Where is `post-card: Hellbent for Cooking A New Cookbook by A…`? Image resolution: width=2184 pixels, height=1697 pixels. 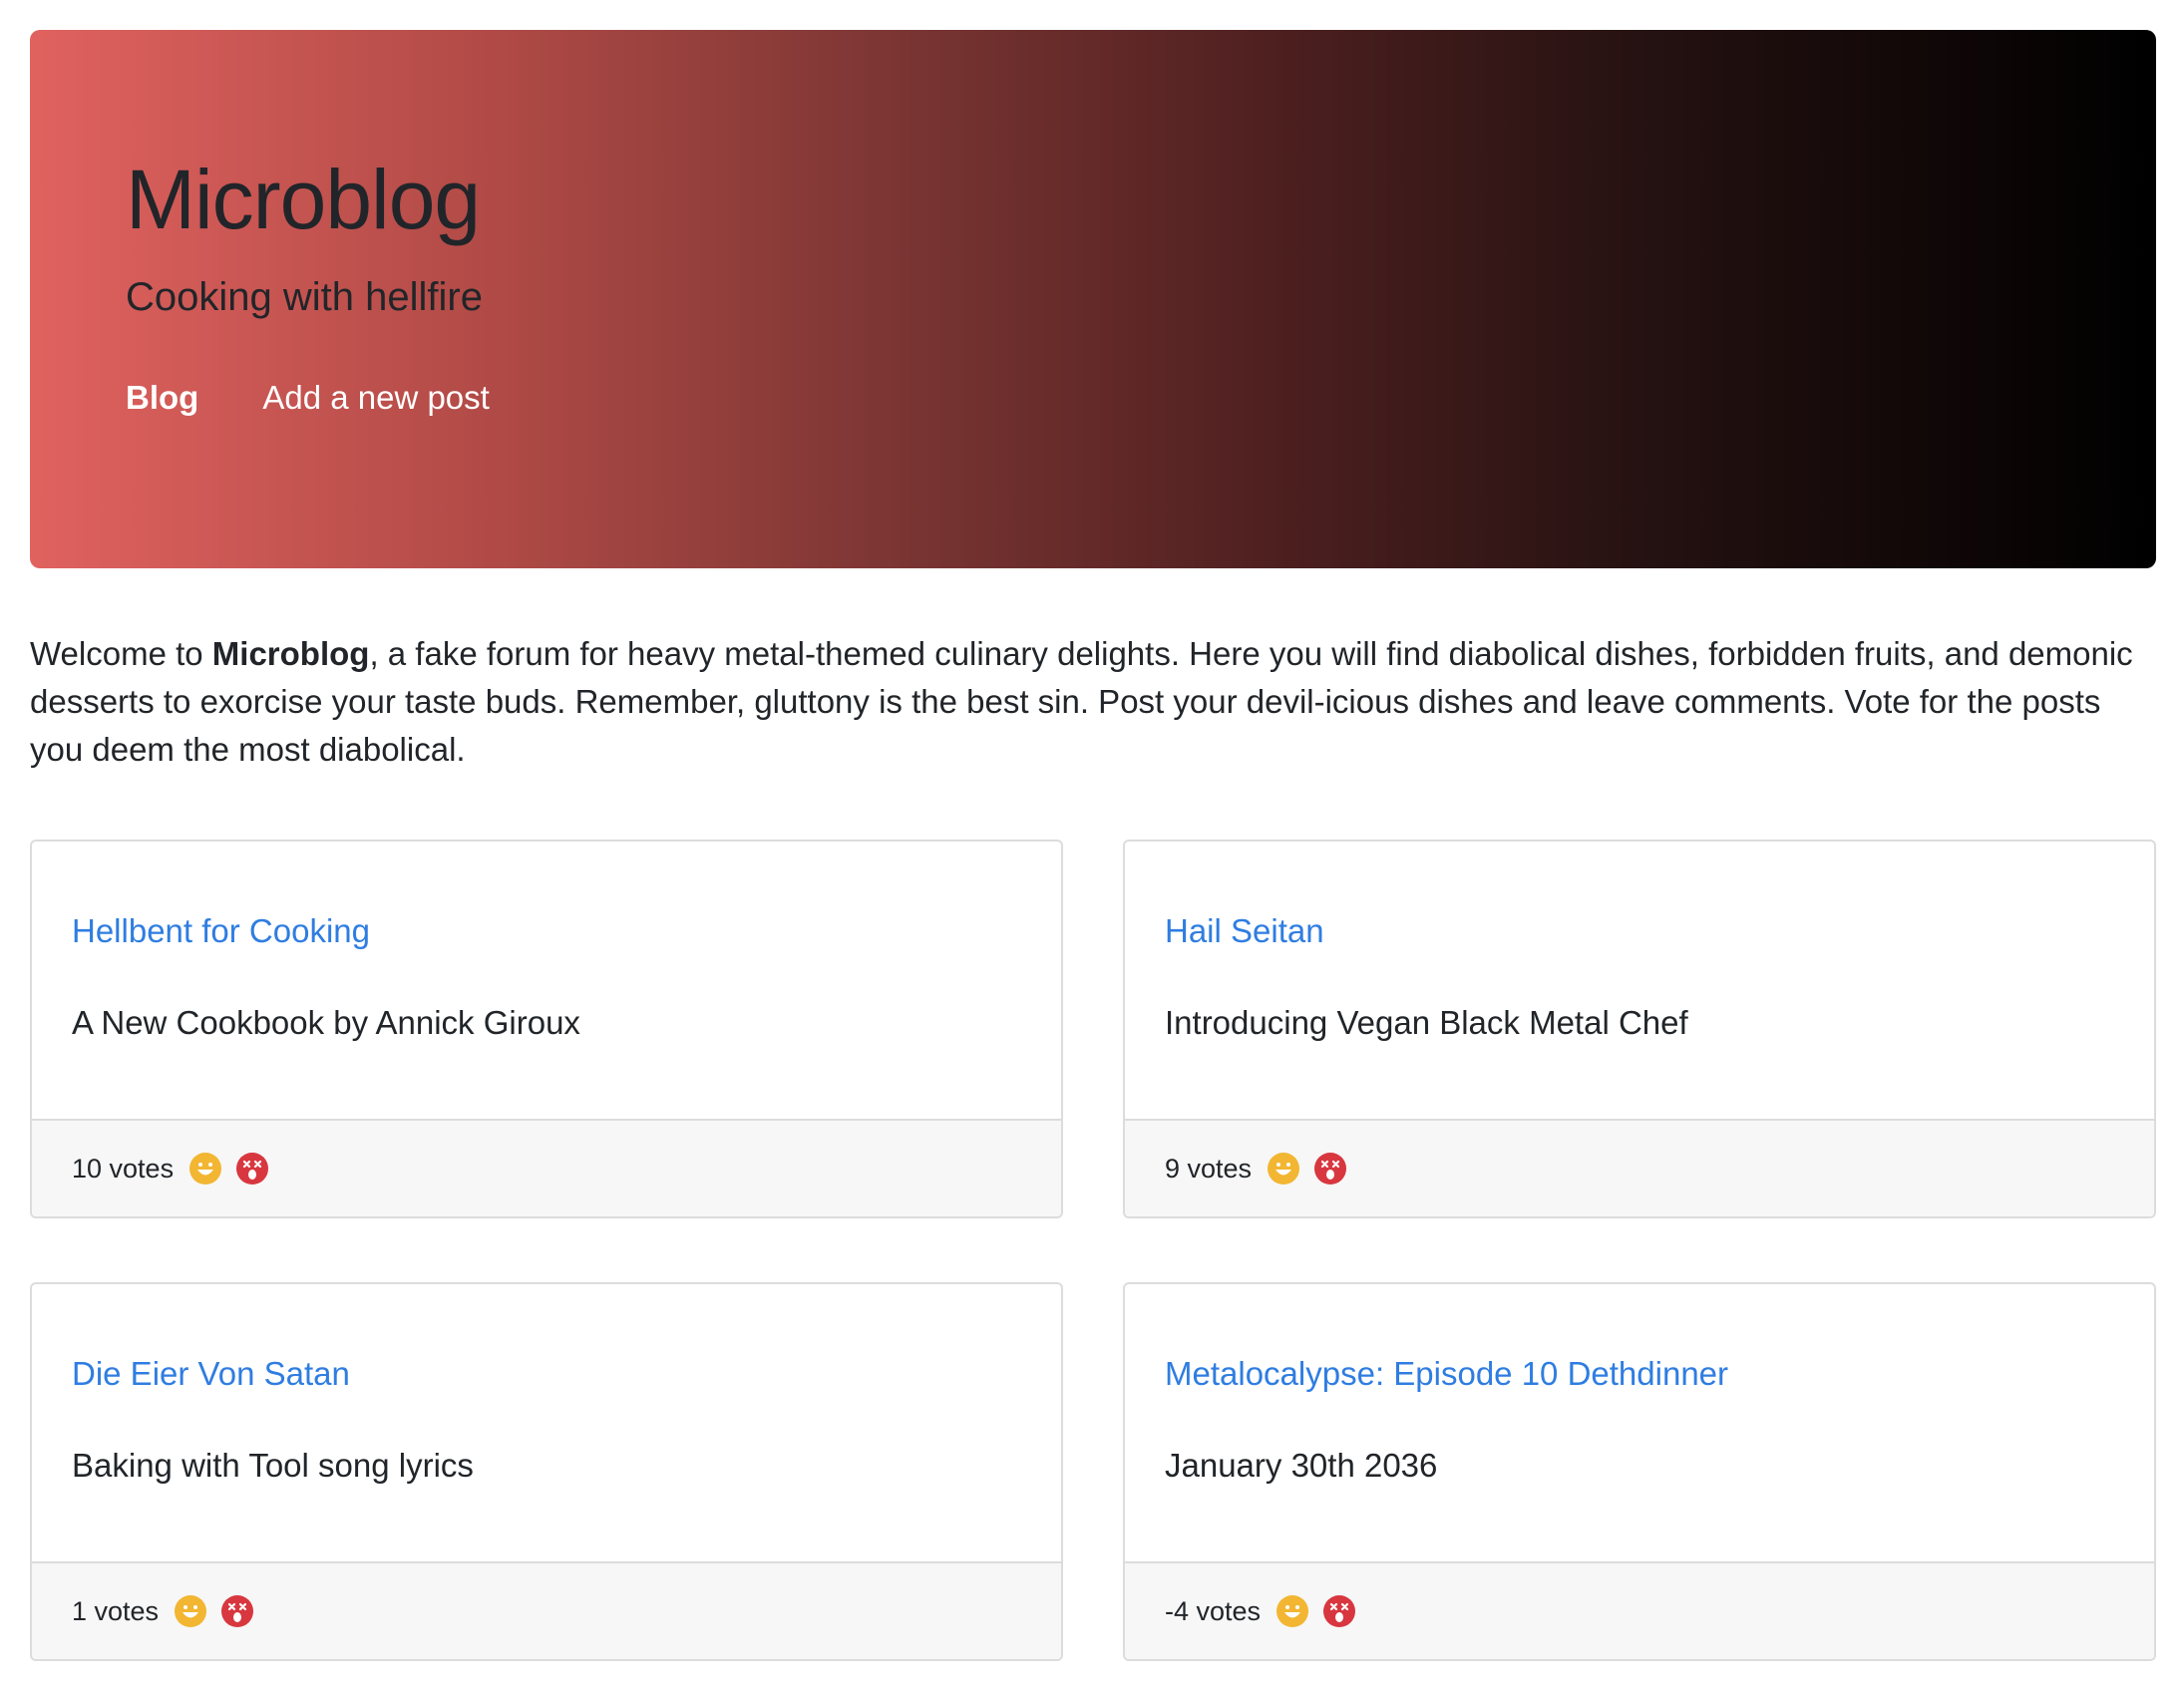
post-card: Hellbent for Cooking A New Cookbook by A… is located at coordinates (546, 1029).